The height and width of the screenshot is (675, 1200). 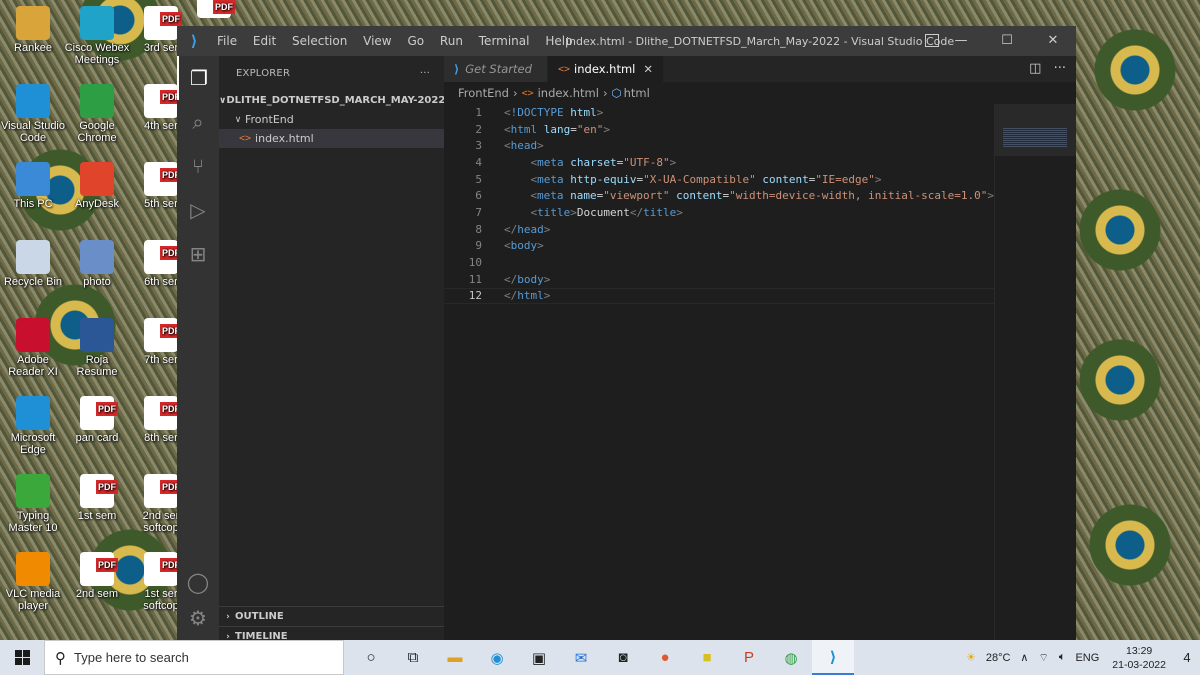 What do you see at coordinates (264, 41) in the screenshot?
I see `menu-edit: Edit` at bounding box center [264, 41].